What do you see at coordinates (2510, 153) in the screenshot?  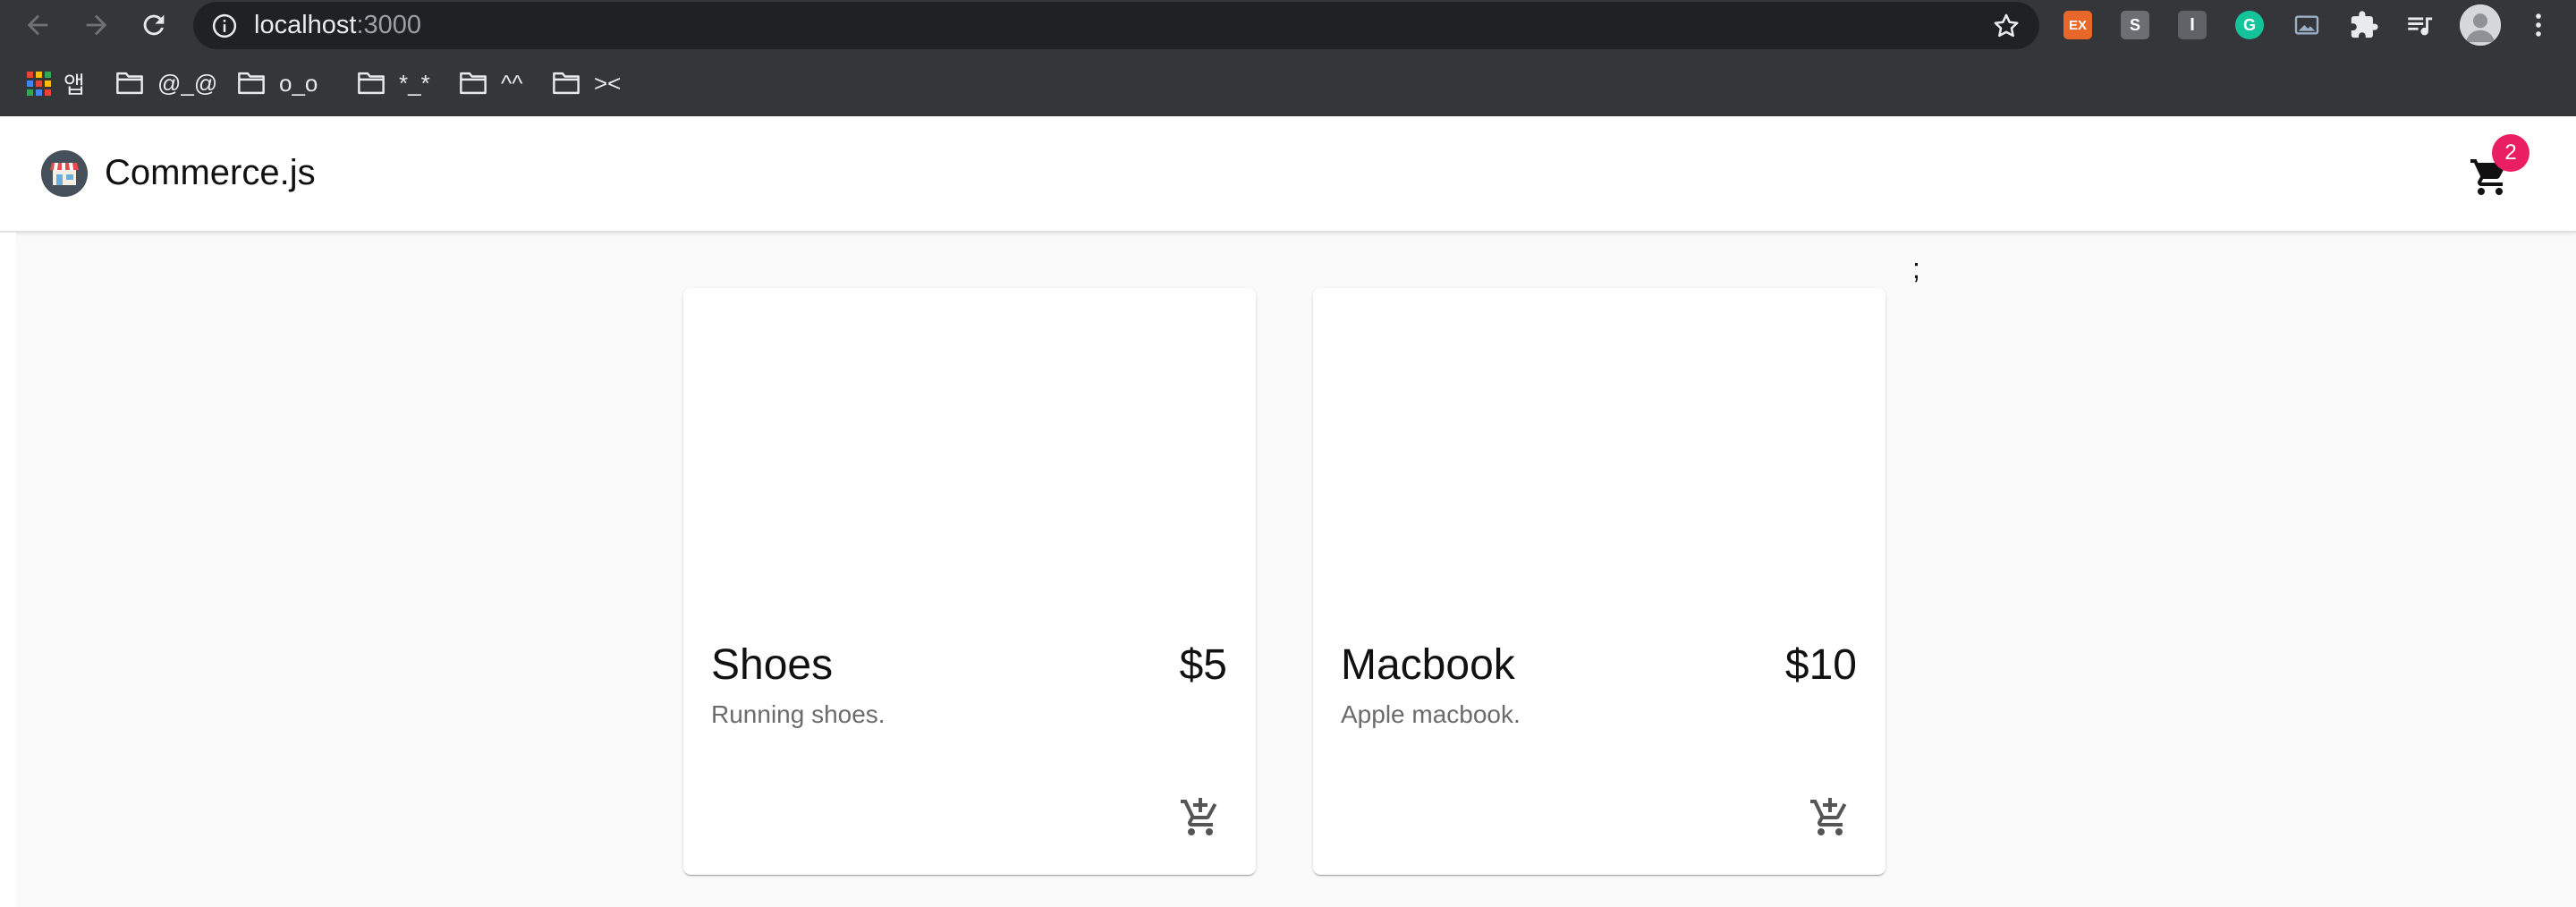 I see `cart-count-badge: 2` at bounding box center [2510, 153].